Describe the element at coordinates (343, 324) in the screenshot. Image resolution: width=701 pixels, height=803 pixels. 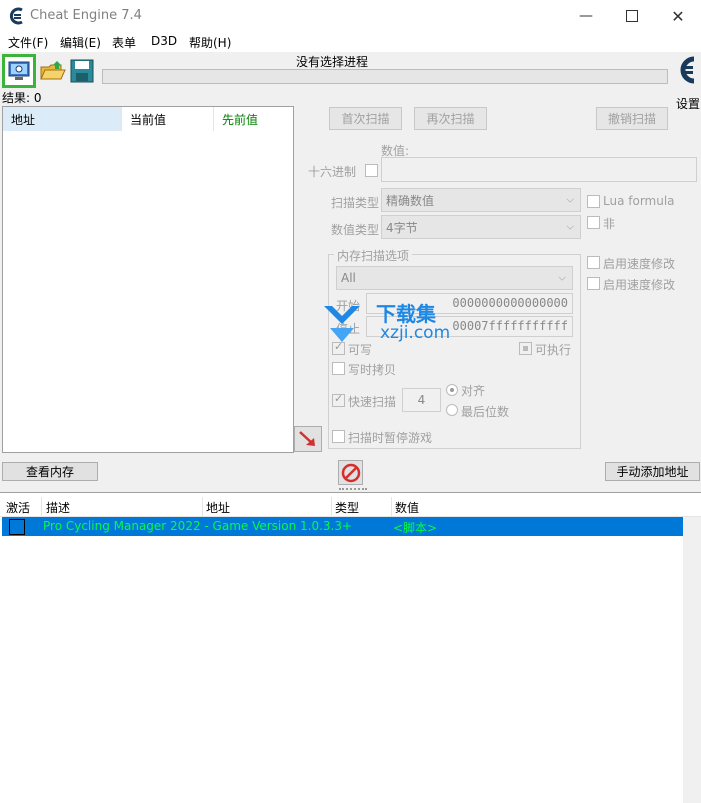
I see `watermark-logo-icon` at that location.